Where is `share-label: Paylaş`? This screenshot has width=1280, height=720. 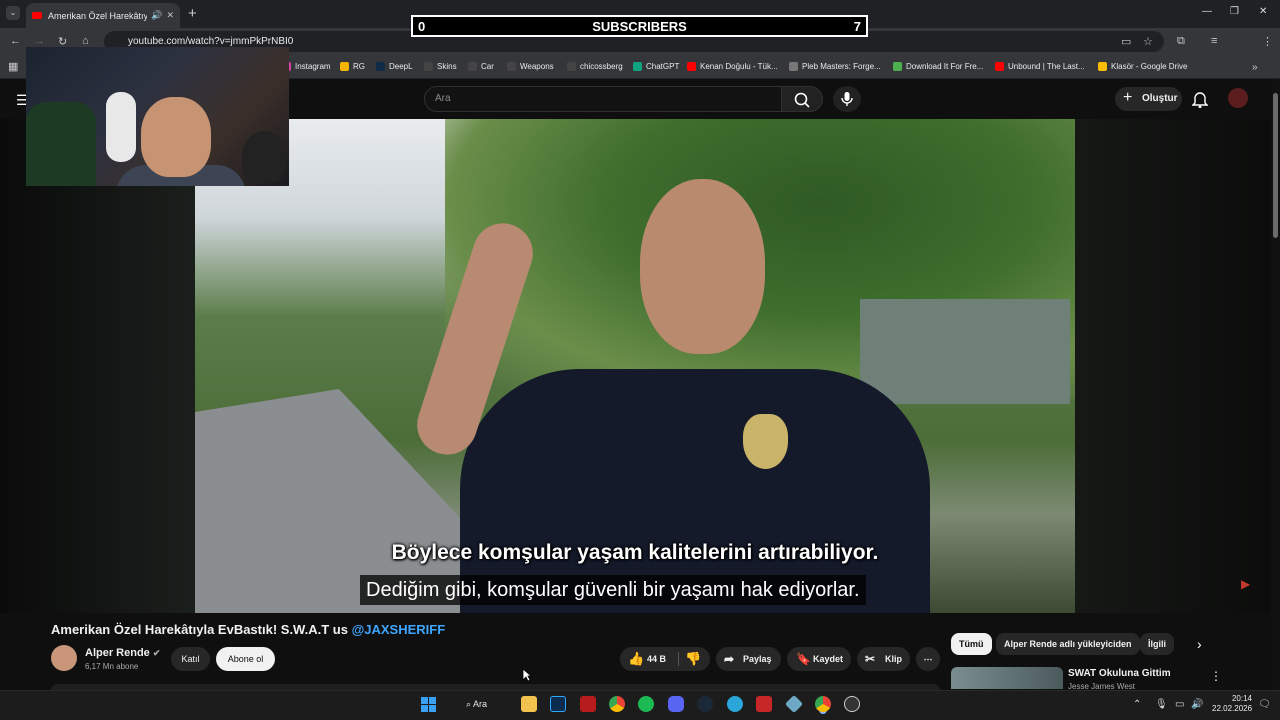 share-label: Paylaş is located at coordinates (757, 659).